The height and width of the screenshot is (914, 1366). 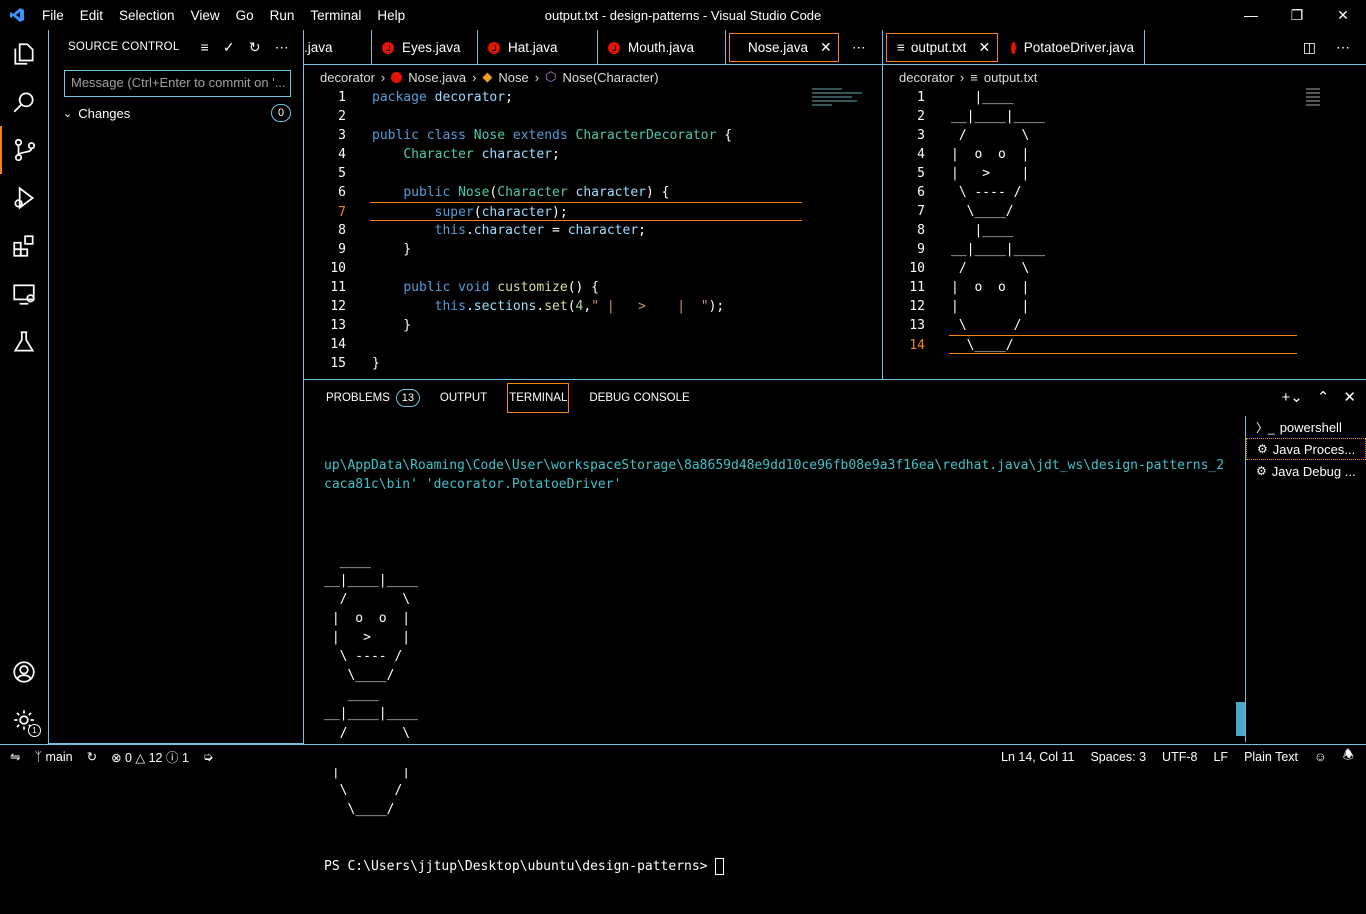 I want to click on menu-selection: Selection, so click(x=147, y=15).